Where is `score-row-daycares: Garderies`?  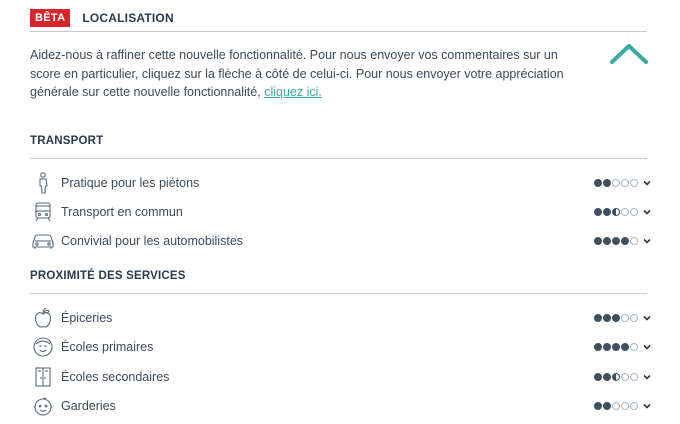 score-row-daycares: Garderies is located at coordinates (341, 406).